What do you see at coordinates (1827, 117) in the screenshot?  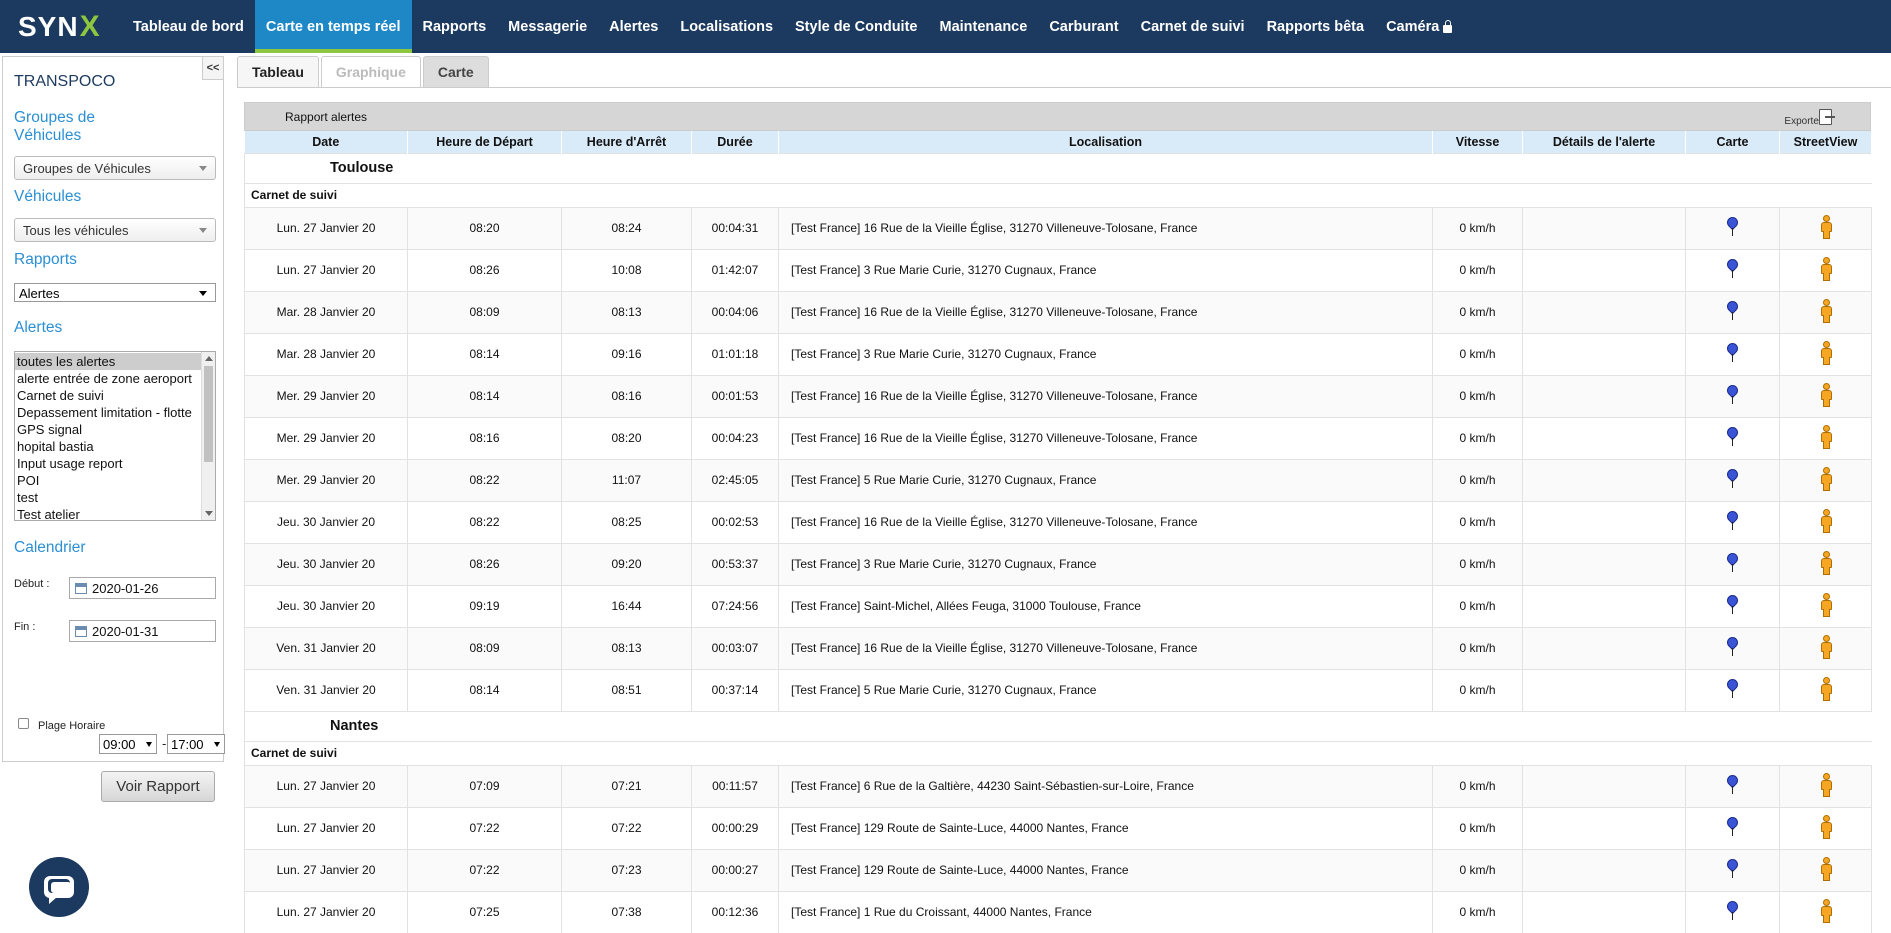 I see `export-icon` at bounding box center [1827, 117].